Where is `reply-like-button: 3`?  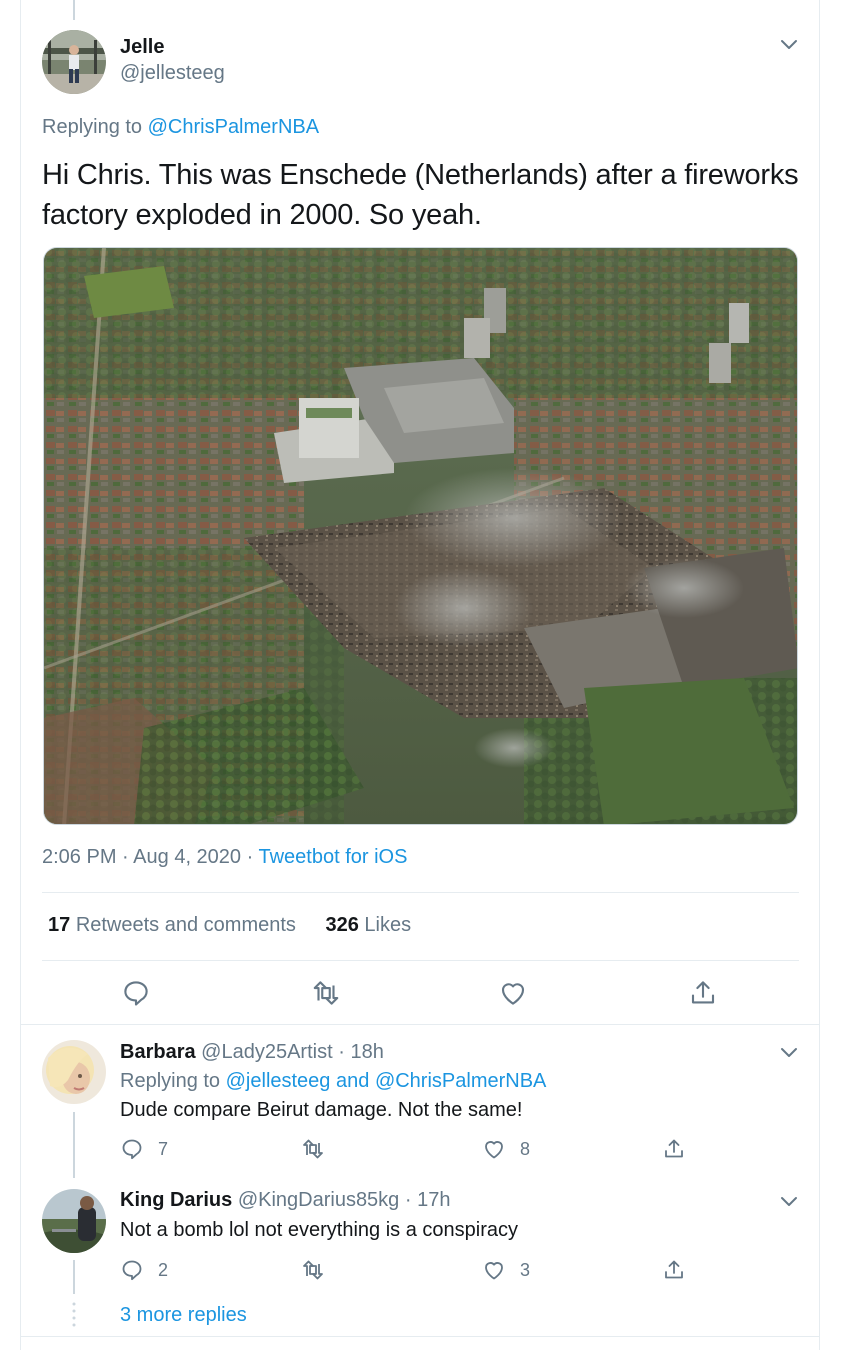 reply-like-button: 3 is located at coordinates (506, 1270).